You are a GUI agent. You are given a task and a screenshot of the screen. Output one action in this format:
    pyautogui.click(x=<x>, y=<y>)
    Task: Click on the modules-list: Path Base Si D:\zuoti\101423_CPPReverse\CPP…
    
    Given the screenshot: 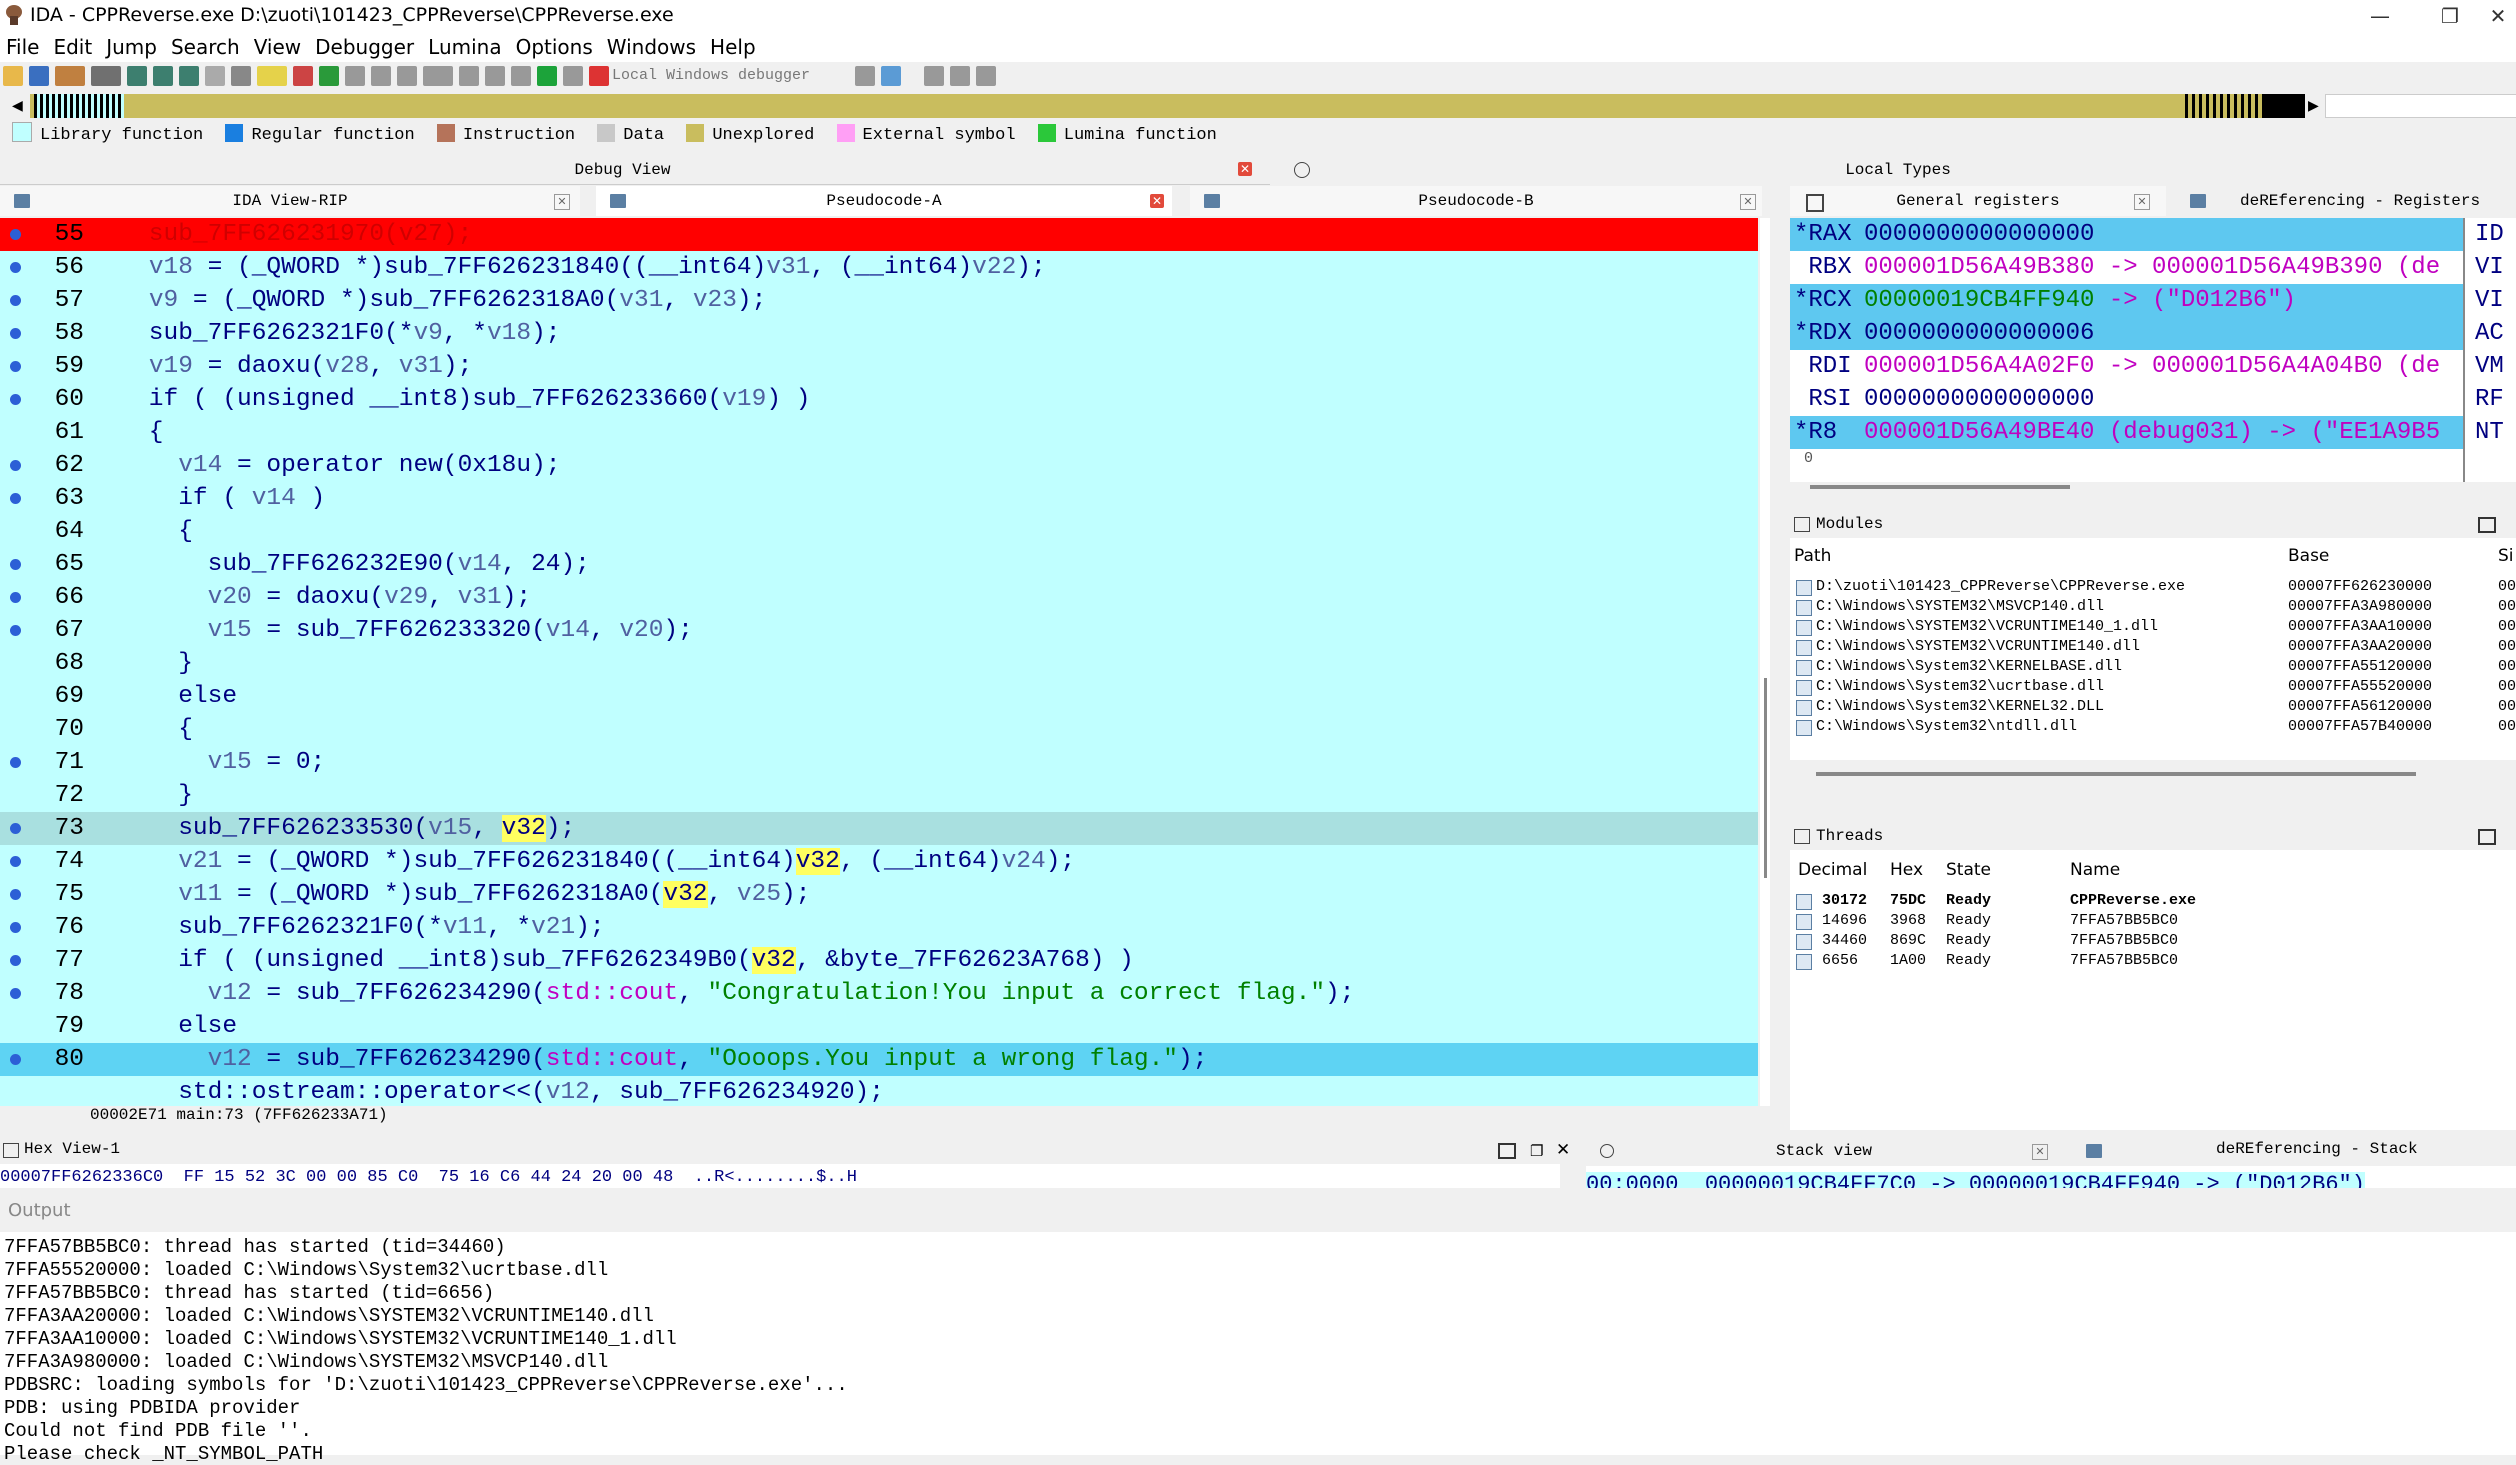 What is the action you would take?
    pyautogui.click(x=2153, y=649)
    